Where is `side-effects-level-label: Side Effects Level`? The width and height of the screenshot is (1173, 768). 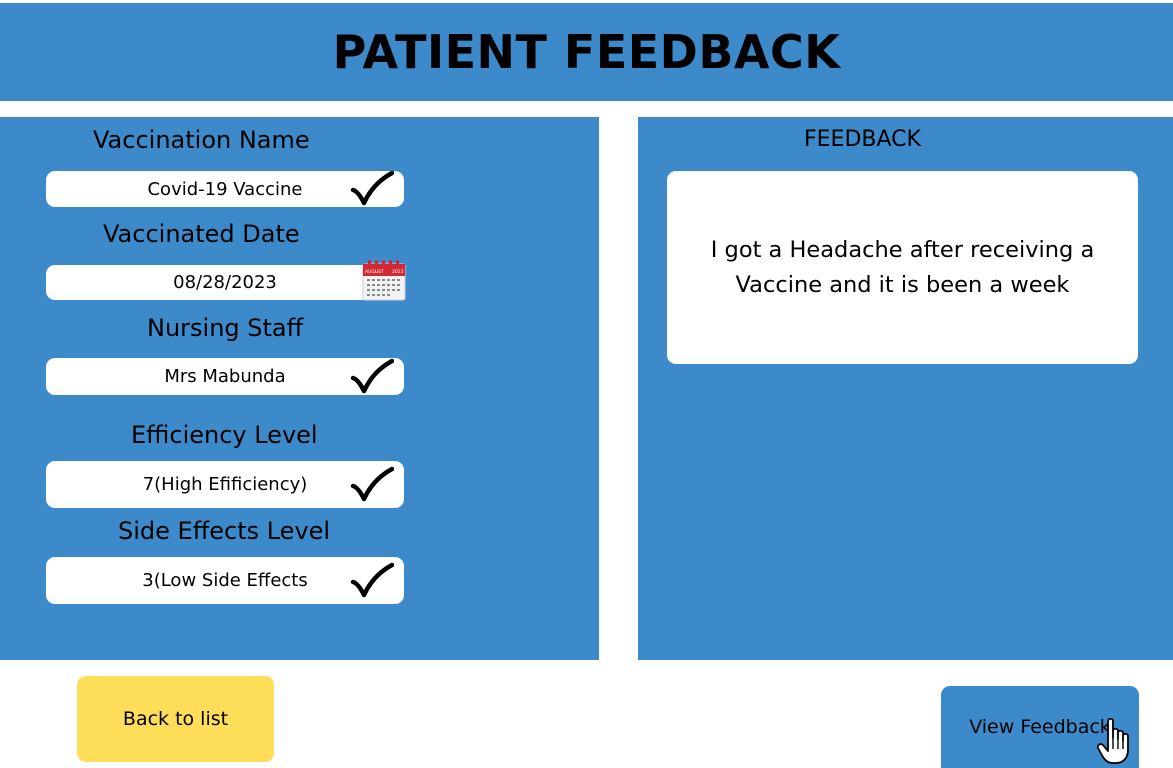 side-effects-level-label: Side Effects Level is located at coordinates (224, 531).